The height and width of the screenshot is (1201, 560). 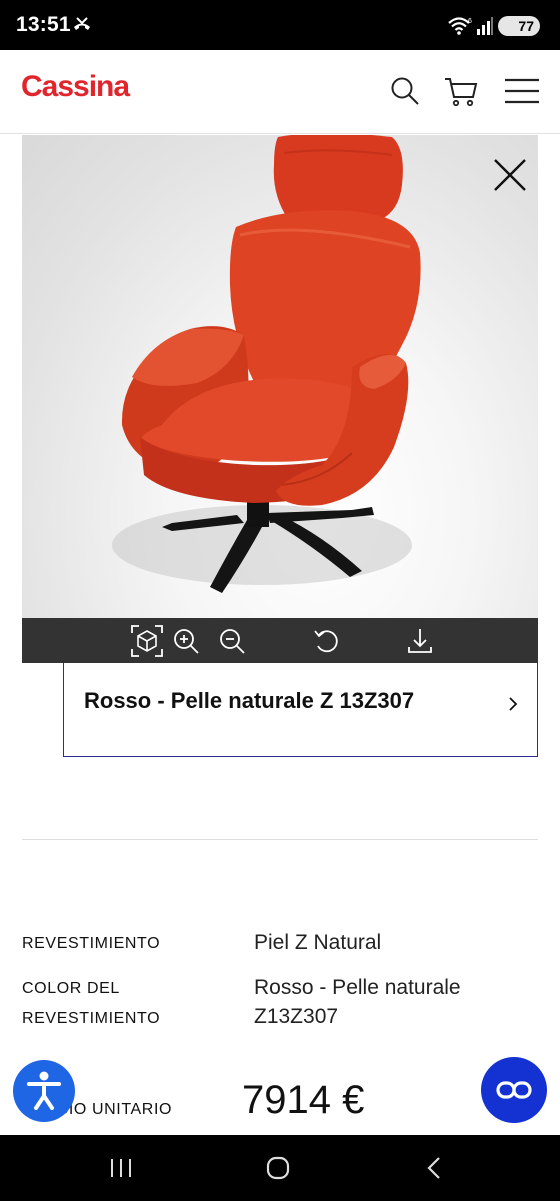 I want to click on missed-call-icon, so click(x=82, y=23).